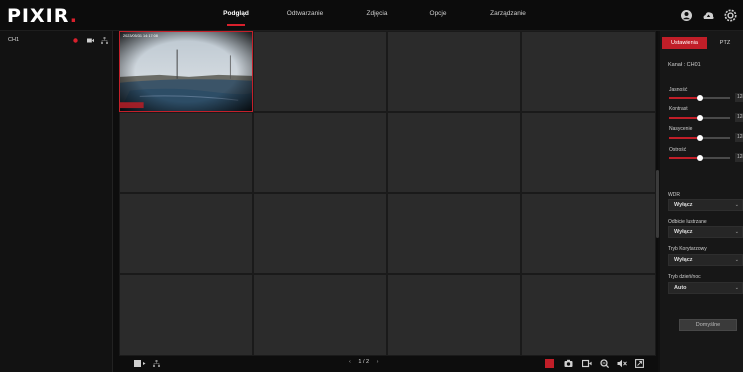 This screenshot has height=372, width=743. What do you see at coordinates (684, 43) in the screenshot?
I see `tab-ustawienia: Ustawienia` at bounding box center [684, 43].